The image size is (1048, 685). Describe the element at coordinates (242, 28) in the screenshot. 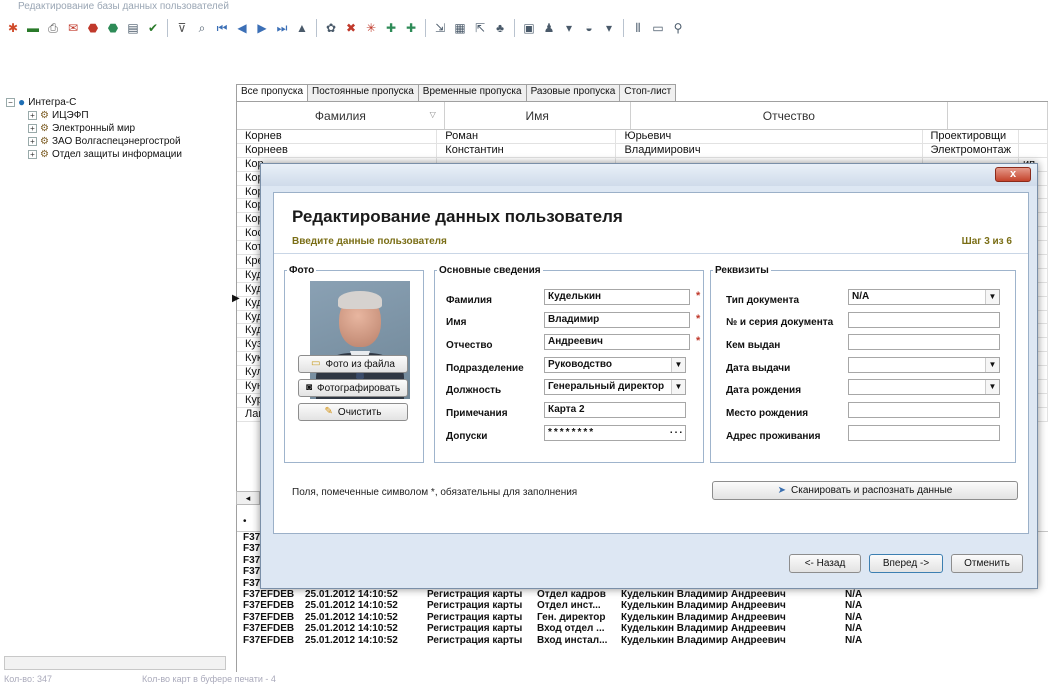

I see `prev-icon: ◀` at that location.